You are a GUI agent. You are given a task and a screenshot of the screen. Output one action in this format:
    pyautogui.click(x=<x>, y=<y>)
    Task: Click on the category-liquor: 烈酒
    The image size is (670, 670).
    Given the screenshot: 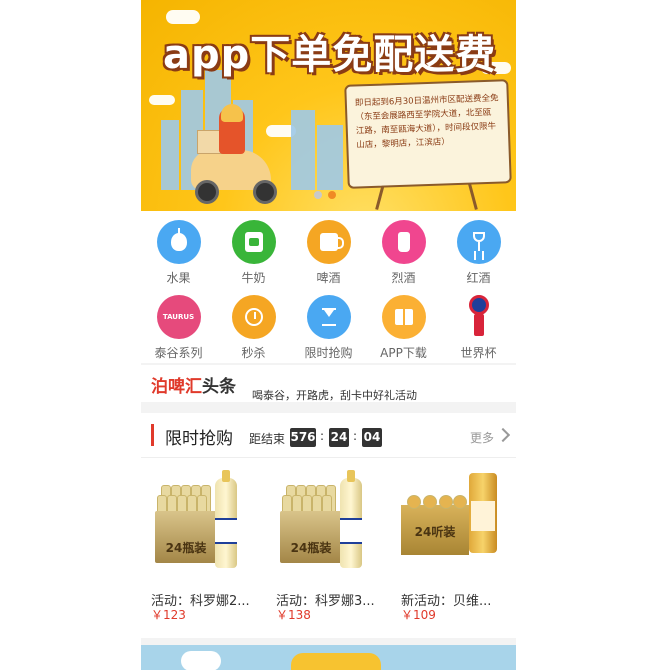 What is the action you would take?
    pyautogui.click(x=403, y=252)
    